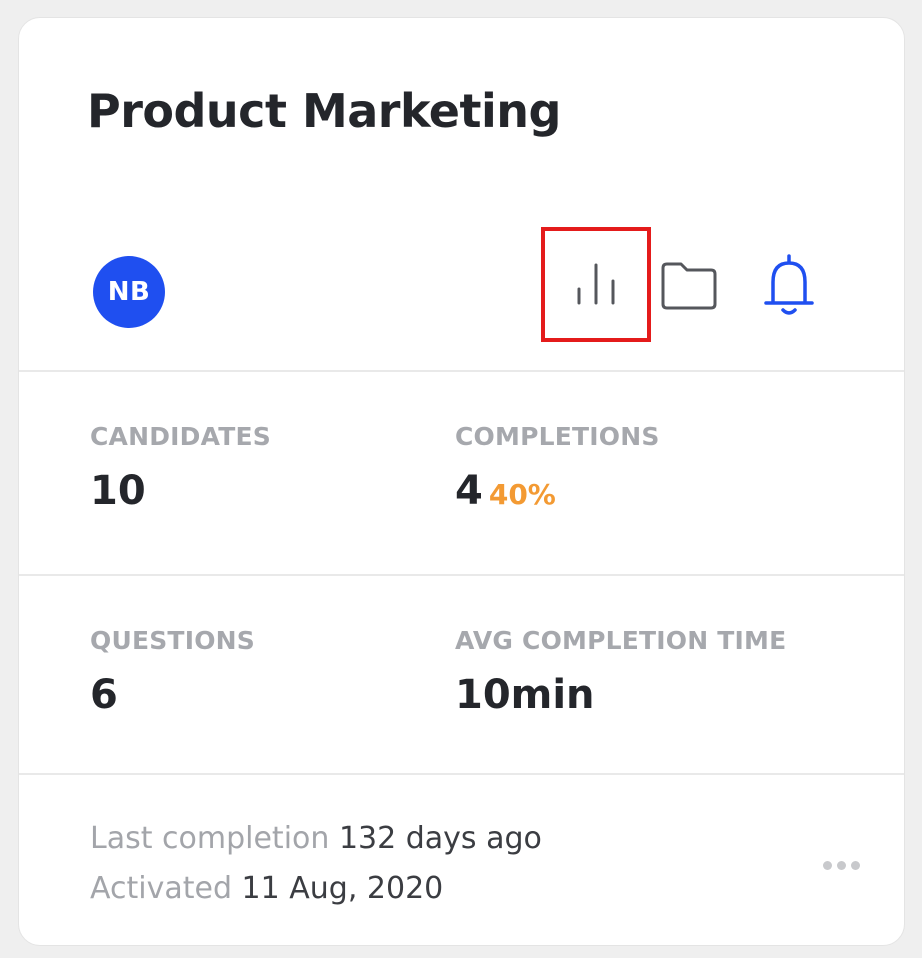 The height and width of the screenshot is (958, 922). What do you see at coordinates (172, 640) in the screenshot?
I see `questions-label: QUESTIONS` at bounding box center [172, 640].